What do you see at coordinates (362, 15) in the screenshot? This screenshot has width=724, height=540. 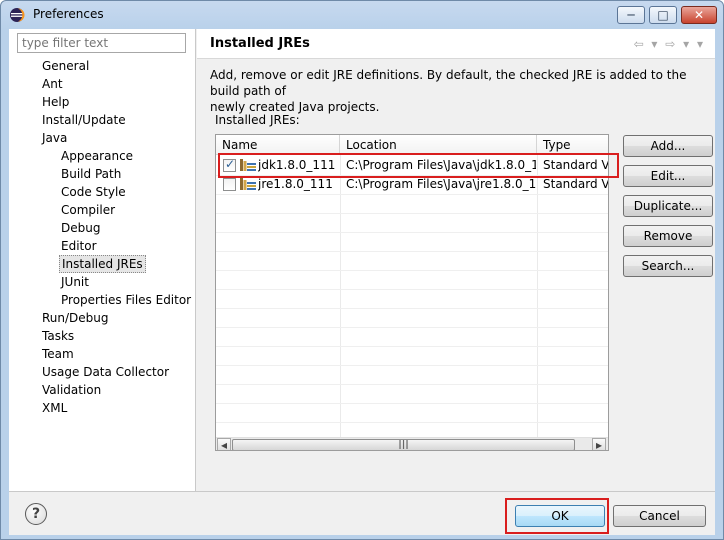 I see `title-bar: Preferences ─ □ ✕` at bounding box center [362, 15].